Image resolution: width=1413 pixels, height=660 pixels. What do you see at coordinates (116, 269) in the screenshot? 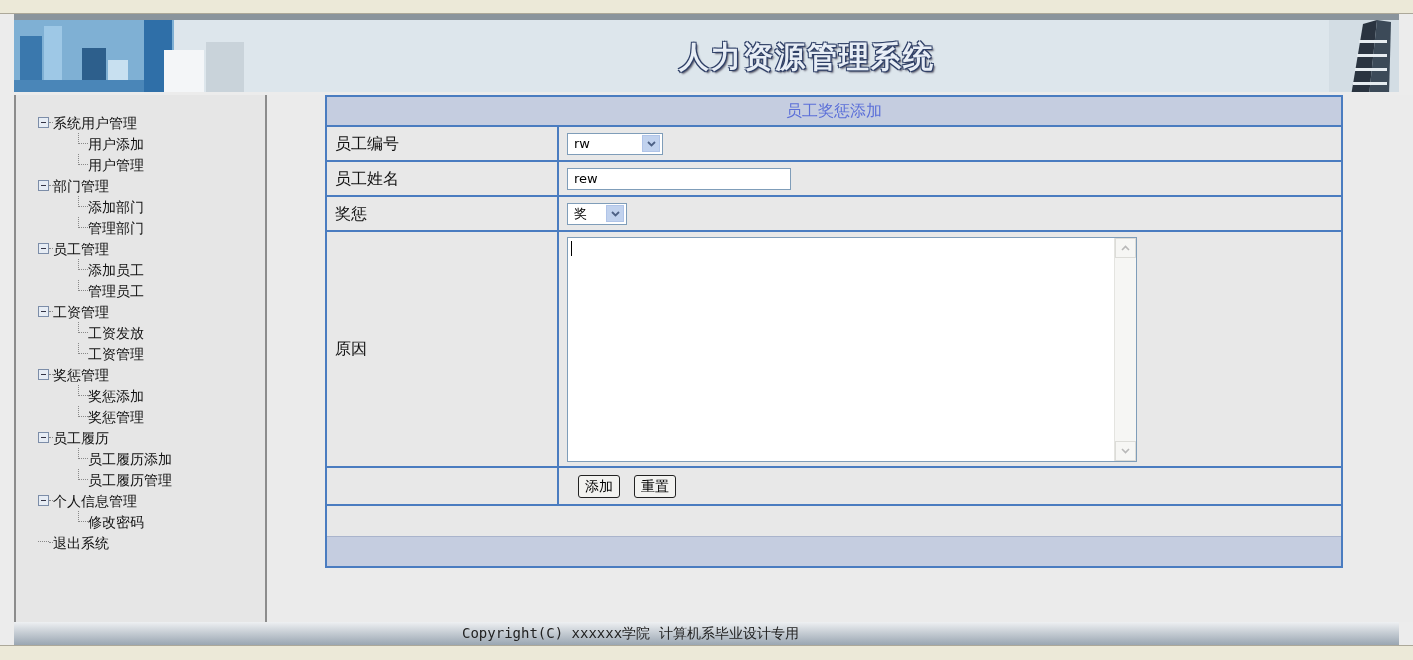
I see `tree-item: 添加员工` at bounding box center [116, 269].